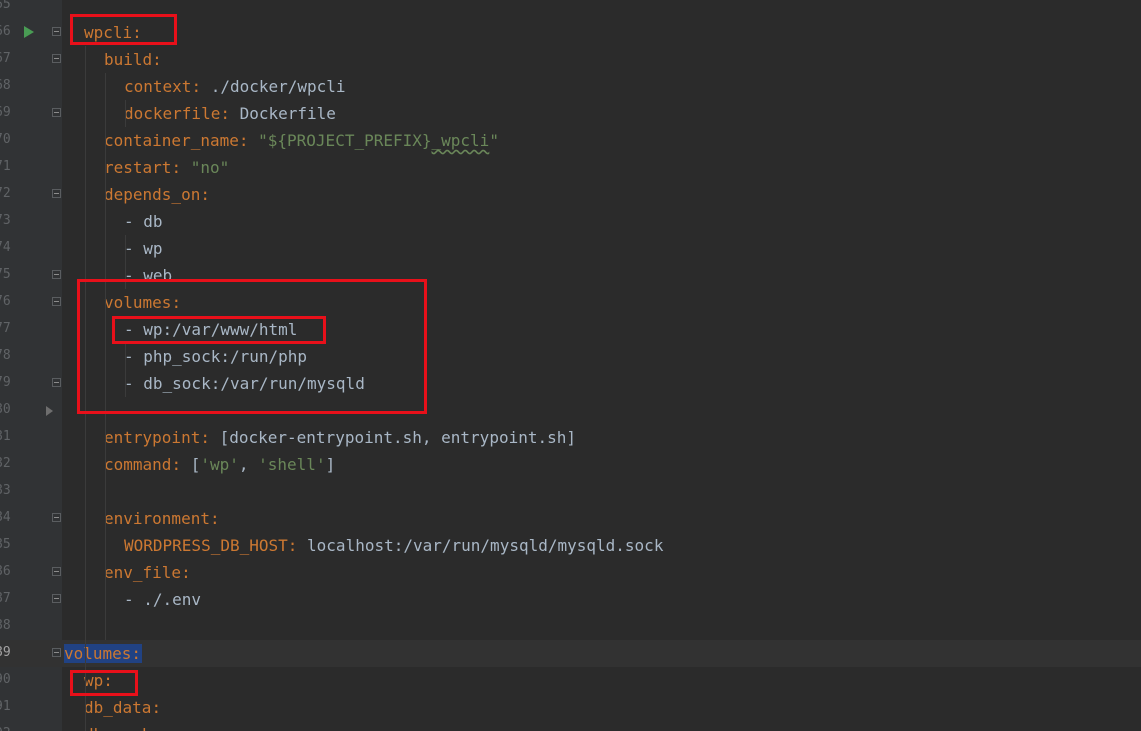 This screenshot has height=731, width=1141. What do you see at coordinates (570, 626) in the screenshot?
I see `code-line: 88` at bounding box center [570, 626].